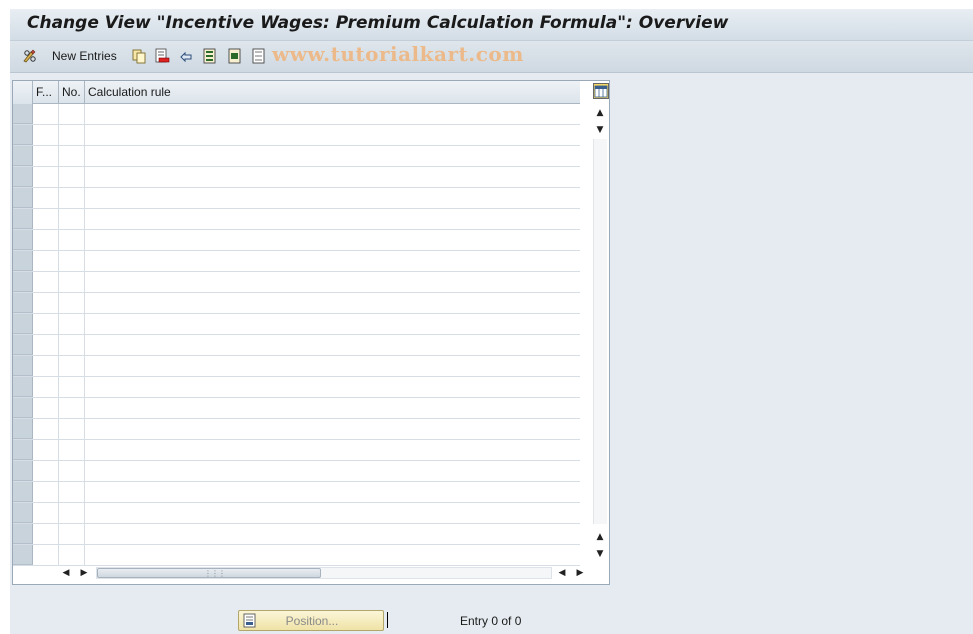 This screenshot has height=634, width=973. Describe the element at coordinates (600, 113) in the screenshot. I see `scroll-up-arrow: ▲` at that location.